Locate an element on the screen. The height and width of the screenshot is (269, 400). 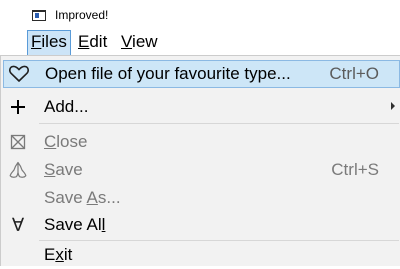
close-box-icon is located at coordinates (18, 142).